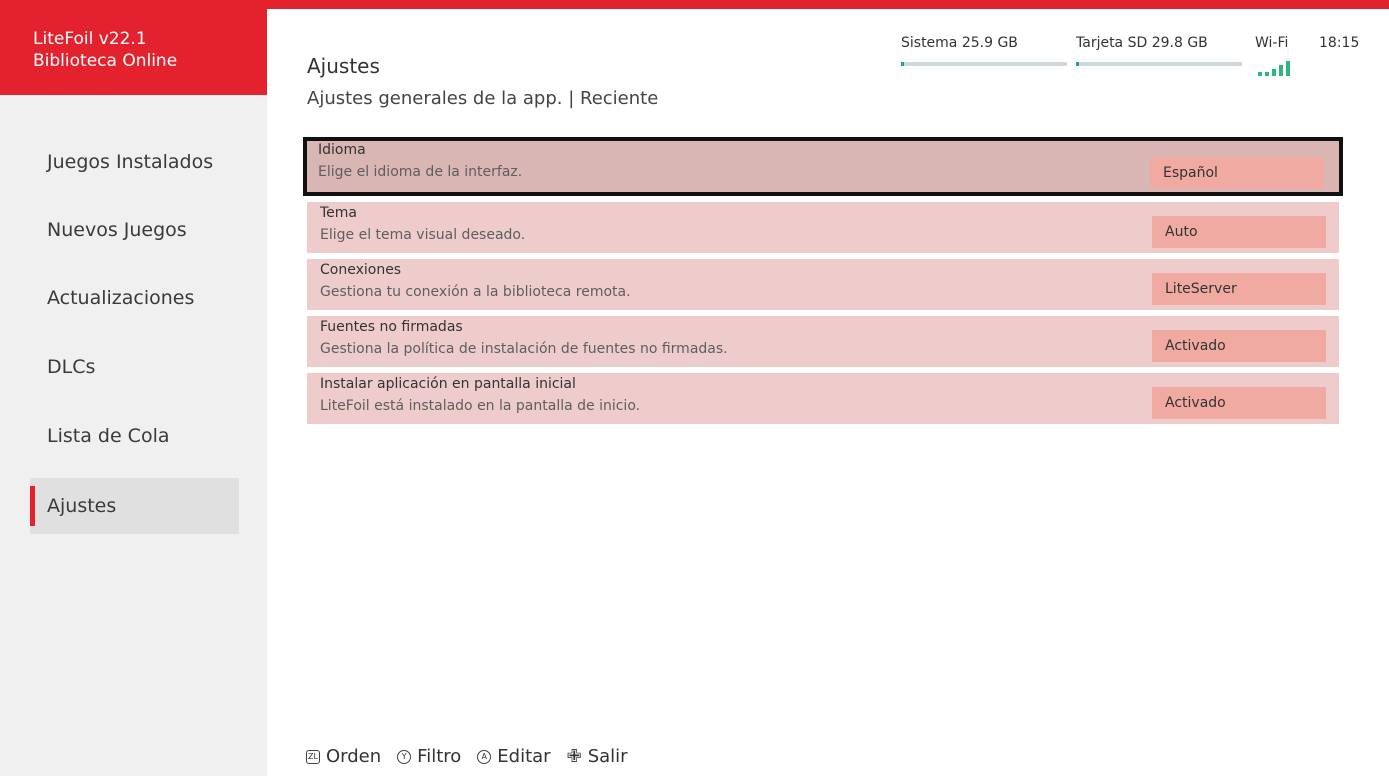  Describe the element at coordinates (1159, 64) in the screenshot. I see `sd-storage-meter` at that location.